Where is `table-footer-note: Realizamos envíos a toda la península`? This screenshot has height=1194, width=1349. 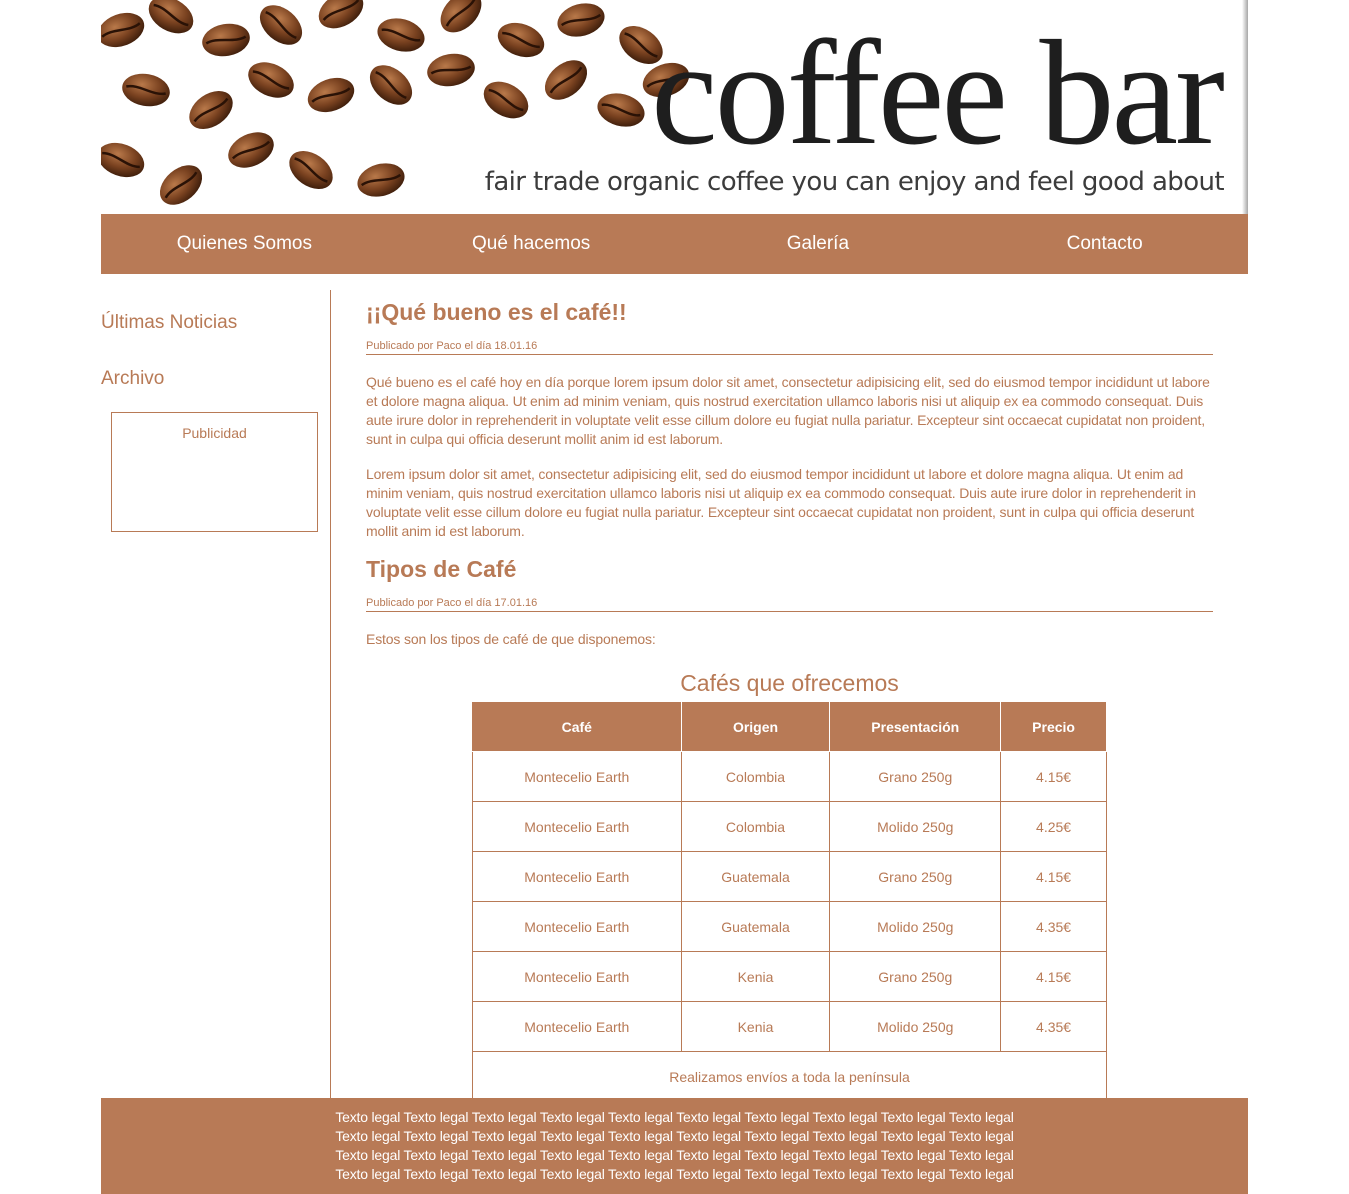
table-footer-note: Realizamos envíos a toda la península is located at coordinates (789, 1076).